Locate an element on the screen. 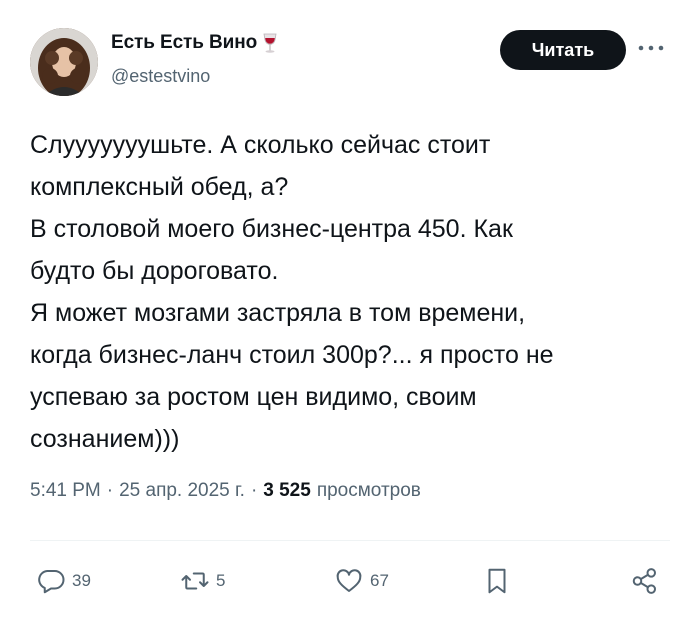  reply-count: 39 is located at coordinates (81, 580).